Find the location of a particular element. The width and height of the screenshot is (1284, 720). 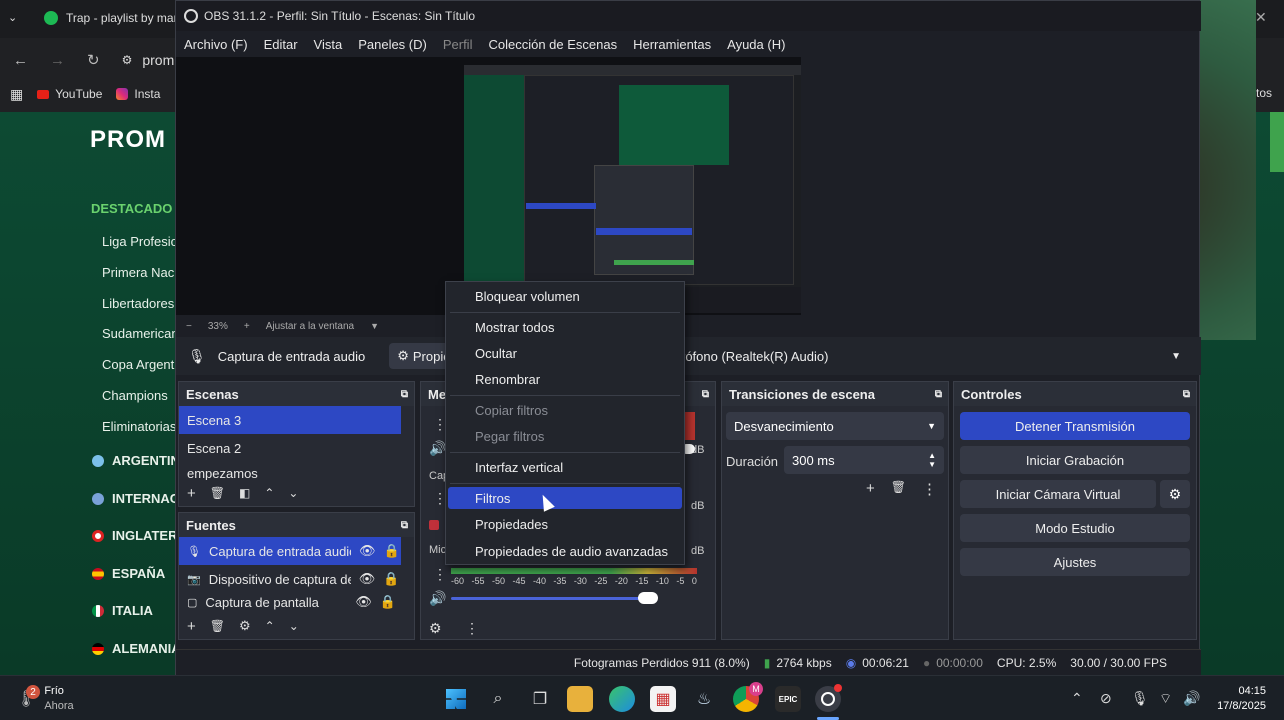

site-country-item: ARGENTIN is located at coordinates (136, 460).